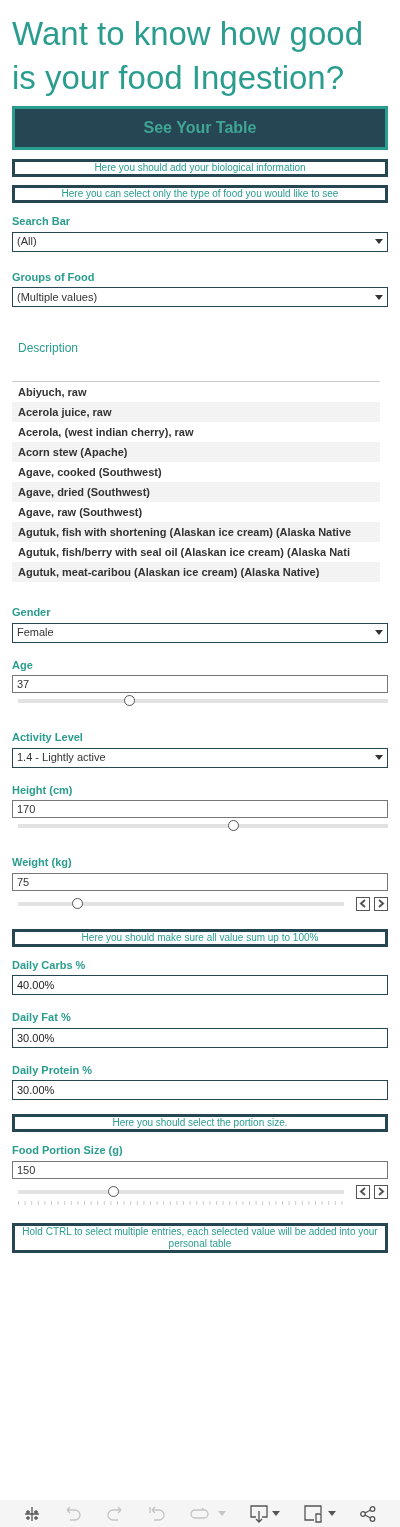 Image resolution: width=400 pixels, height=1527 pixels. I want to click on input-field: 75, so click(200, 881).